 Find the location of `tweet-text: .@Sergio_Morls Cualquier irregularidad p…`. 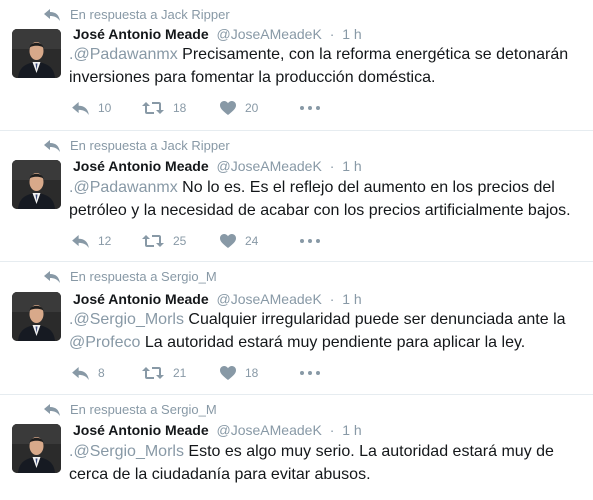

tweet-text: .@Sergio_Morls Cualquier irregularidad p… is located at coordinates (326, 331).